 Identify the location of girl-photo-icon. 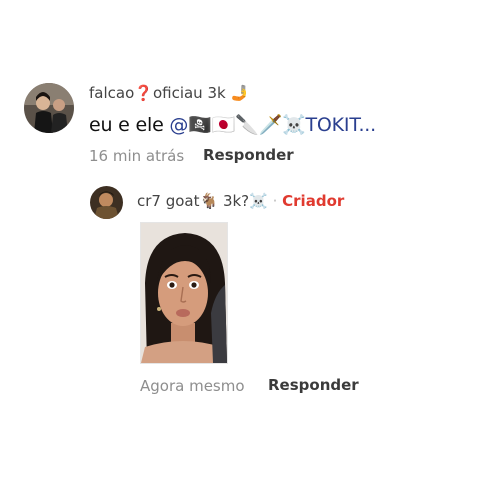
(184, 293).